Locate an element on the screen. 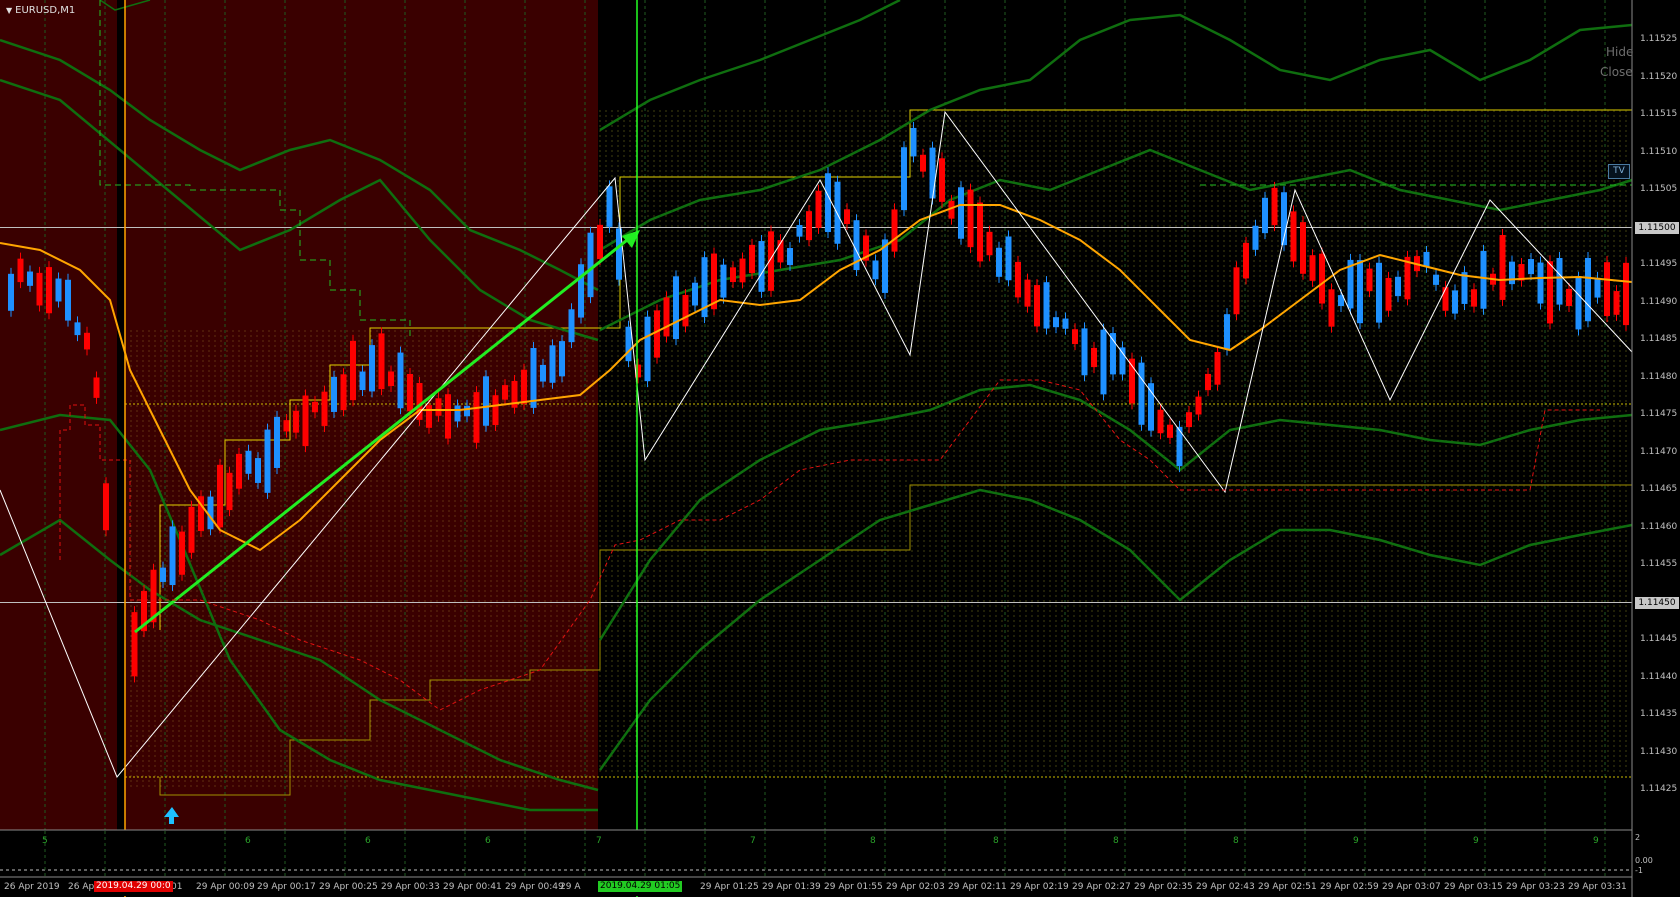 Image resolution: width=1680 pixels, height=897 pixels. sub-window-value: 8 is located at coordinates (873, 841).